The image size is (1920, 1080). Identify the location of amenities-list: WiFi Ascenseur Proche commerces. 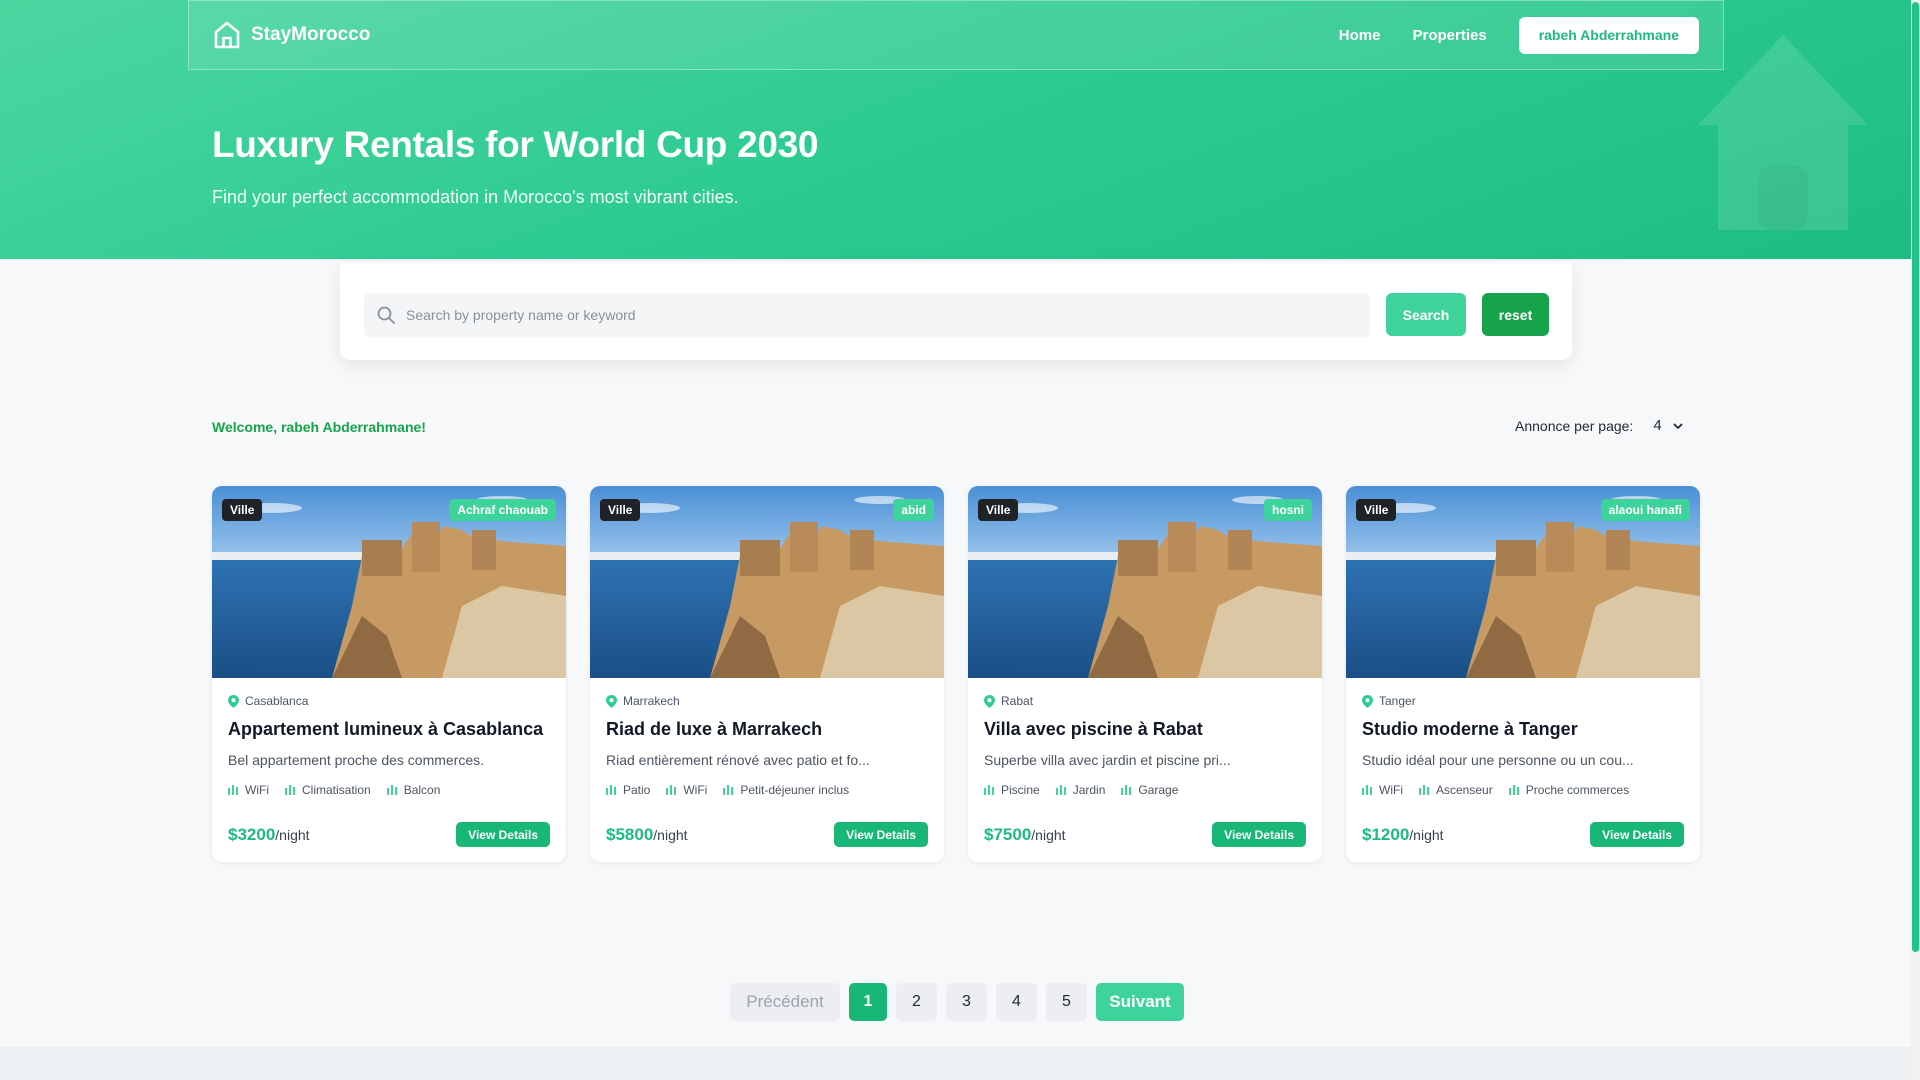
(1523, 790).